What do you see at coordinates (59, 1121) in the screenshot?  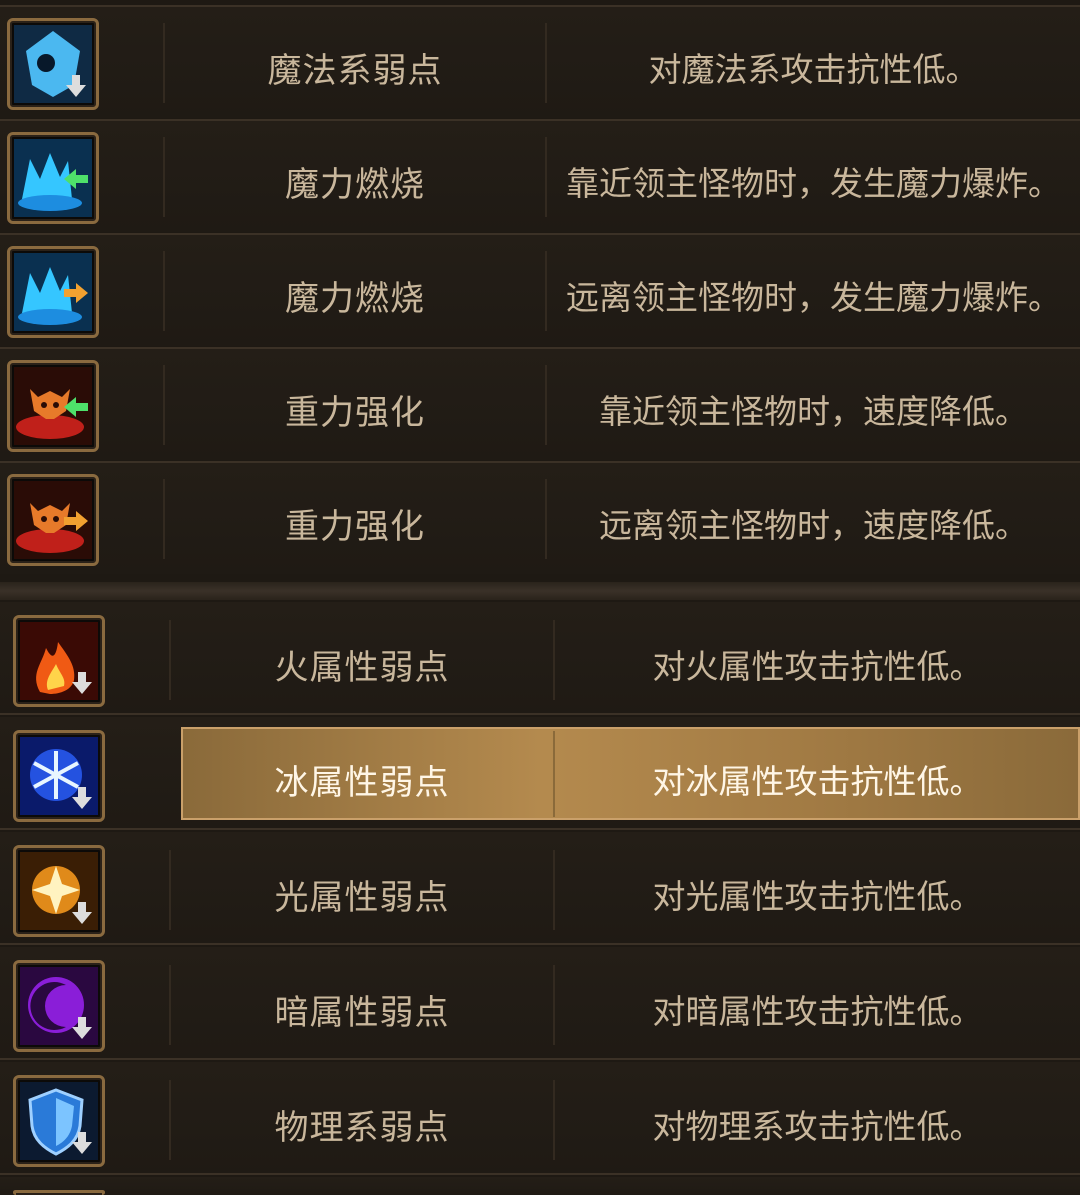 I see `physical-weakness-icon` at bounding box center [59, 1121].